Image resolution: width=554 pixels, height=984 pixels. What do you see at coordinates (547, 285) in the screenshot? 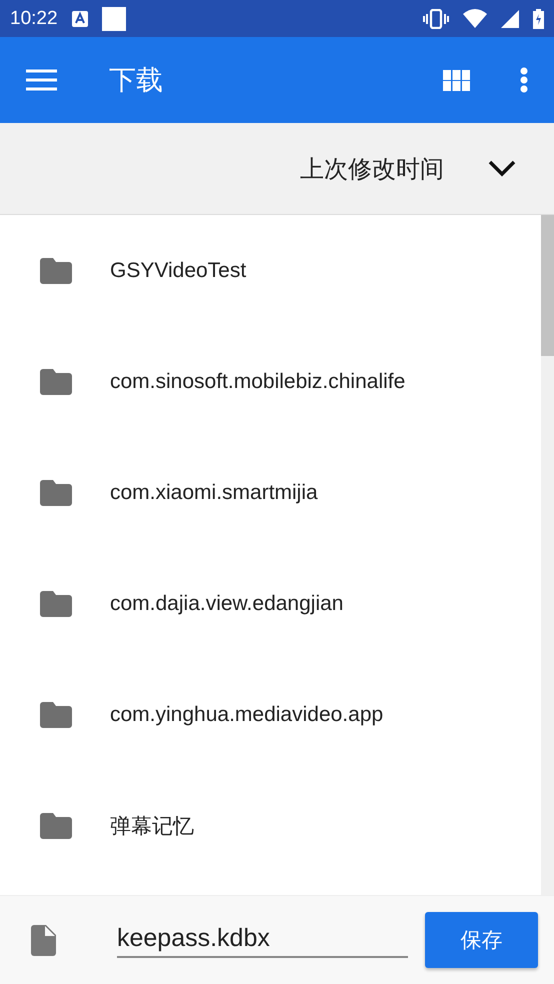
I see `scrollbar-thumb` at bounding box center [547, 285].